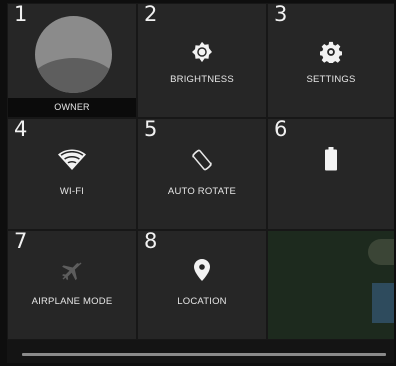 This screenshot has height=366, width=396. What do you see at coordinates (72, 159) in the screenshot?
I see `wifi-icon` at bounding box center [72, 159].